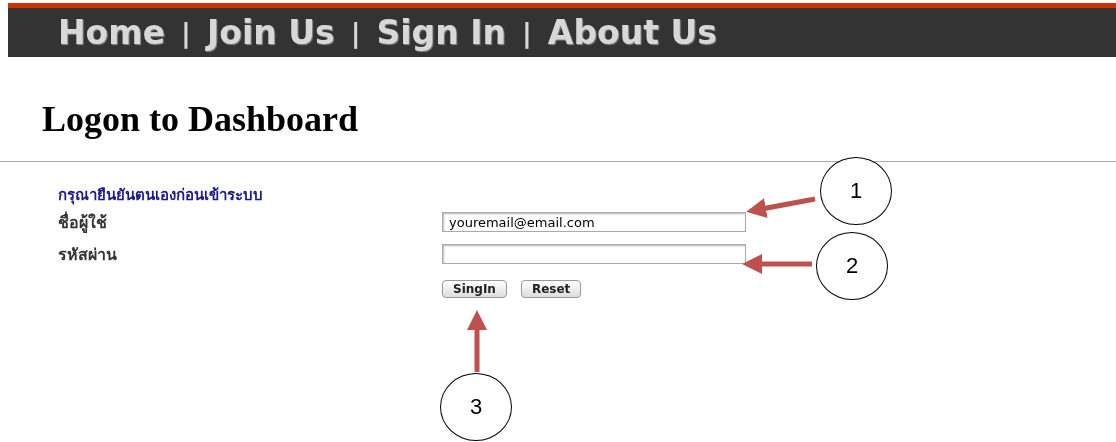  Describe the element at coordinates (270, 32) in the screenshot. I see `nav-link: Join Us` at that location.